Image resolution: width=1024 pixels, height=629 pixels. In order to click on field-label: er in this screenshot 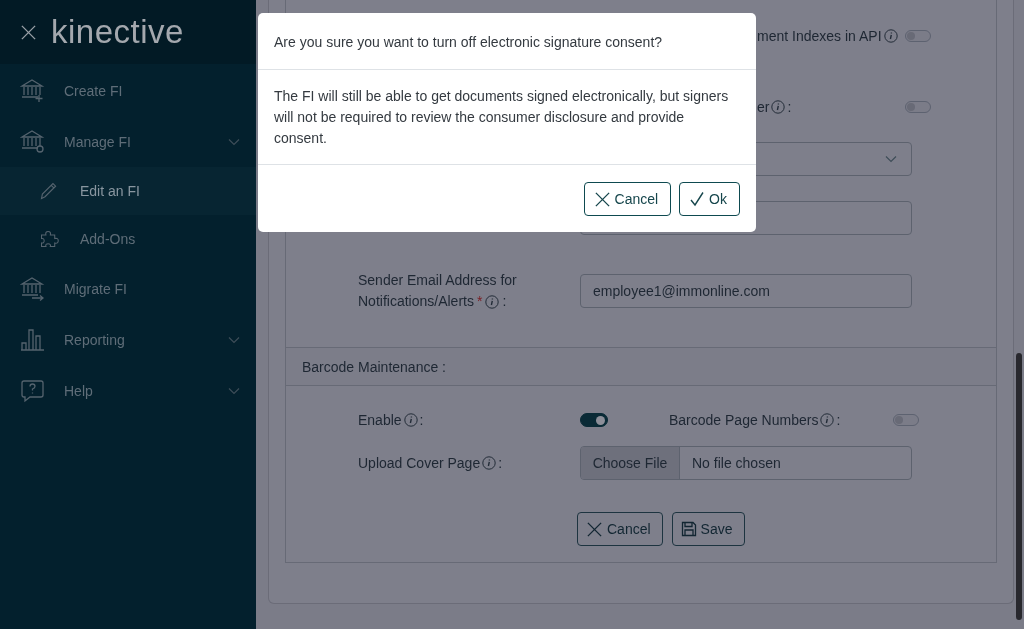, I will do `click(763, 107)`.